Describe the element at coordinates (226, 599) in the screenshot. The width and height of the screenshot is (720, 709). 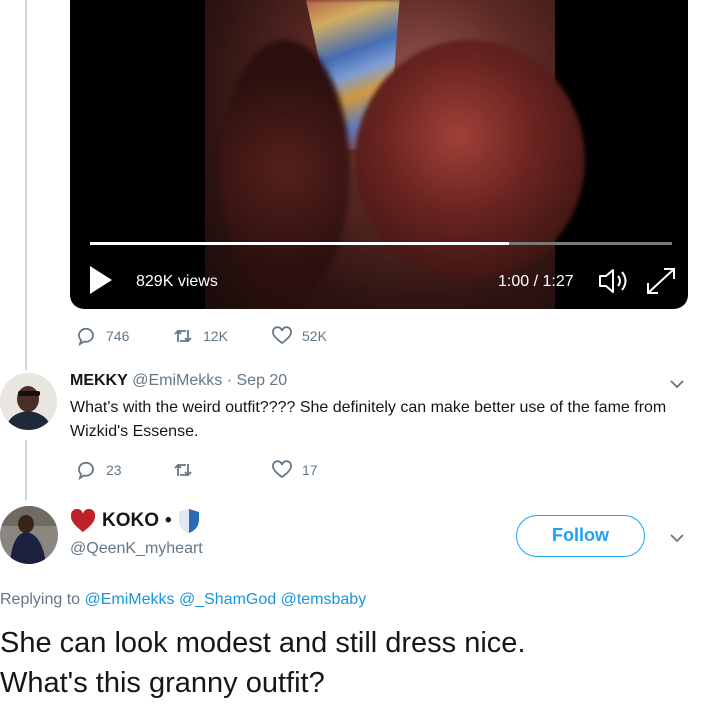
I see `replying-to-handles: @EmiMekks @_ShamGod @temsbaby` at that location.